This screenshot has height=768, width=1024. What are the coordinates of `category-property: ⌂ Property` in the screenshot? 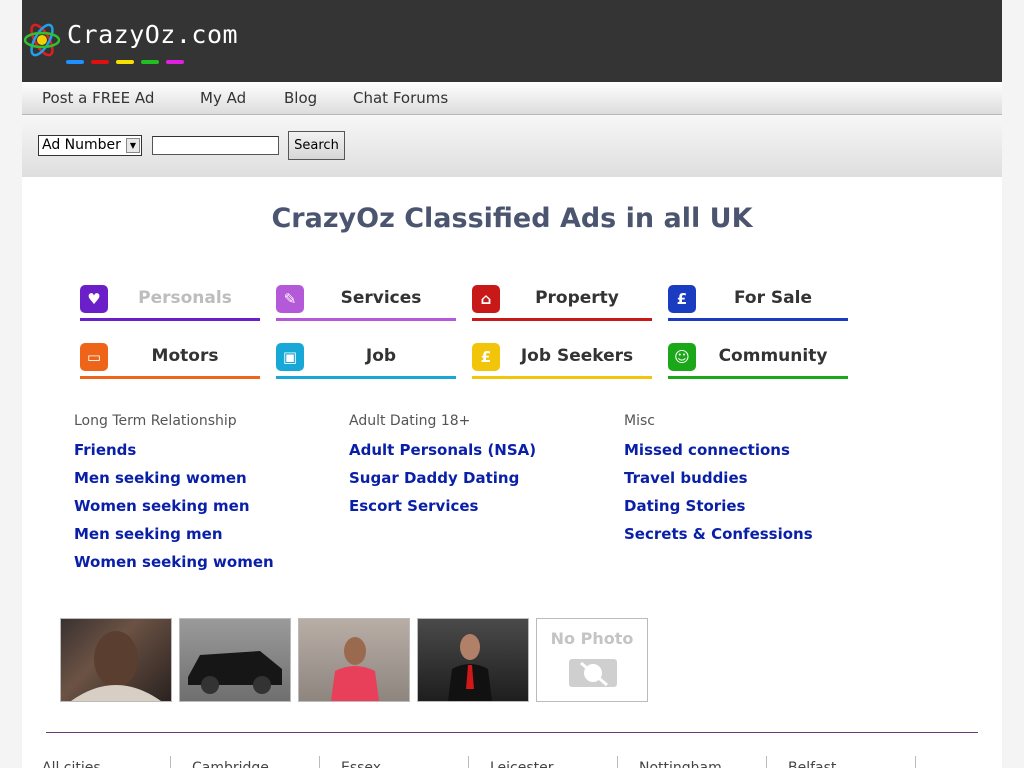 It's located at (562, 303).